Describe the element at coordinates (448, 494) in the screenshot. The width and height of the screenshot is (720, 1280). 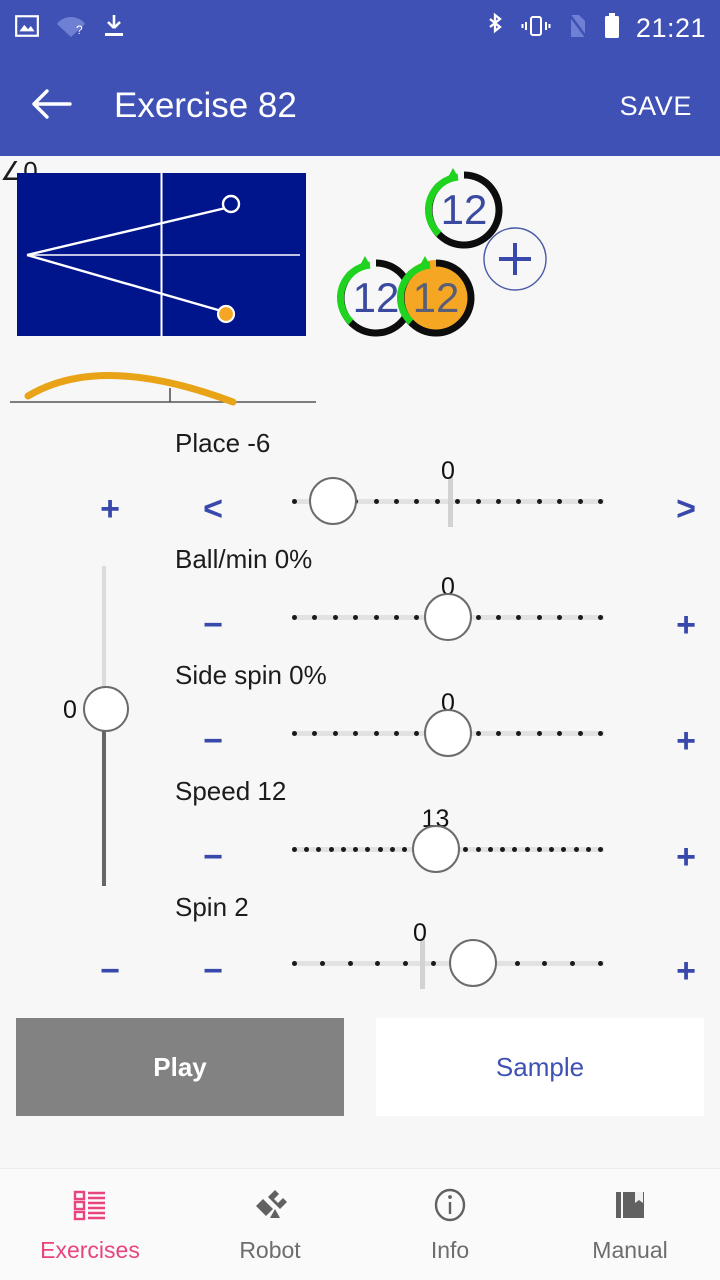
I see `place-slider: 0` at that location.